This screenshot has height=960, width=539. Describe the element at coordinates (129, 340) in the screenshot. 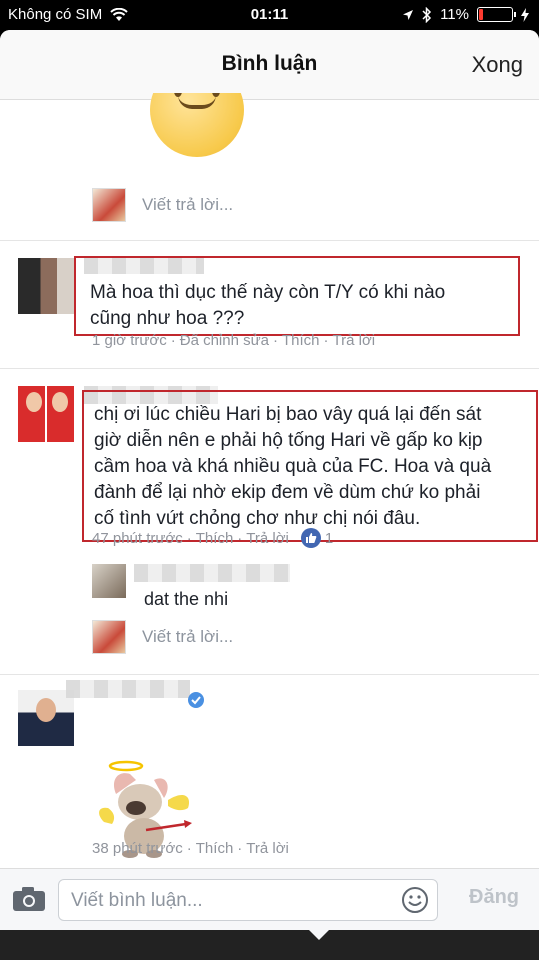

I see `comment-time: 1 giờ trước` at that location.